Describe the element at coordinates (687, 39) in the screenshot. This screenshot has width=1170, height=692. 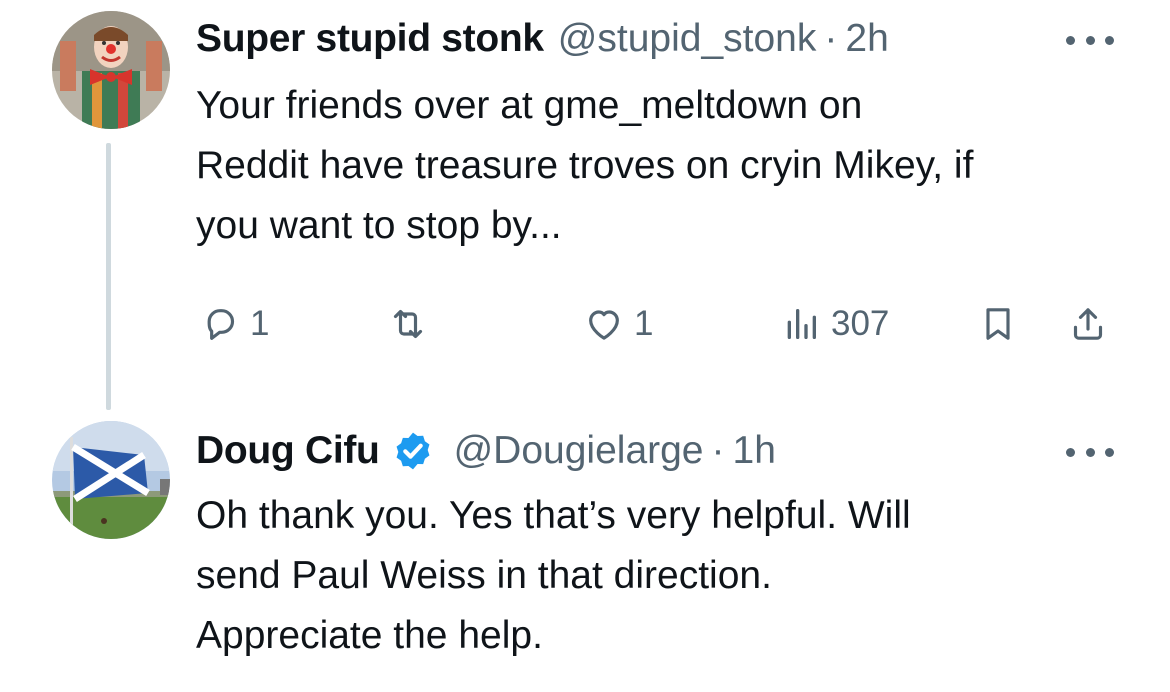
I see `user-handle: @stupid_stonk` at that location.